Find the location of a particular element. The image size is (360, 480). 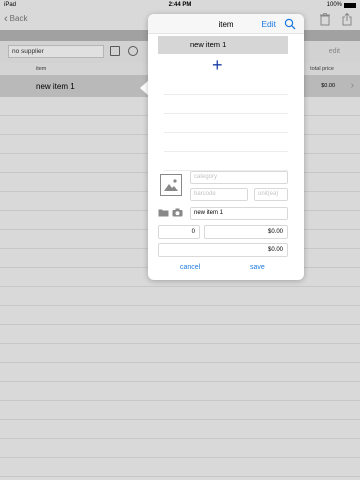

search-icon is located at coordinates (290, 24).